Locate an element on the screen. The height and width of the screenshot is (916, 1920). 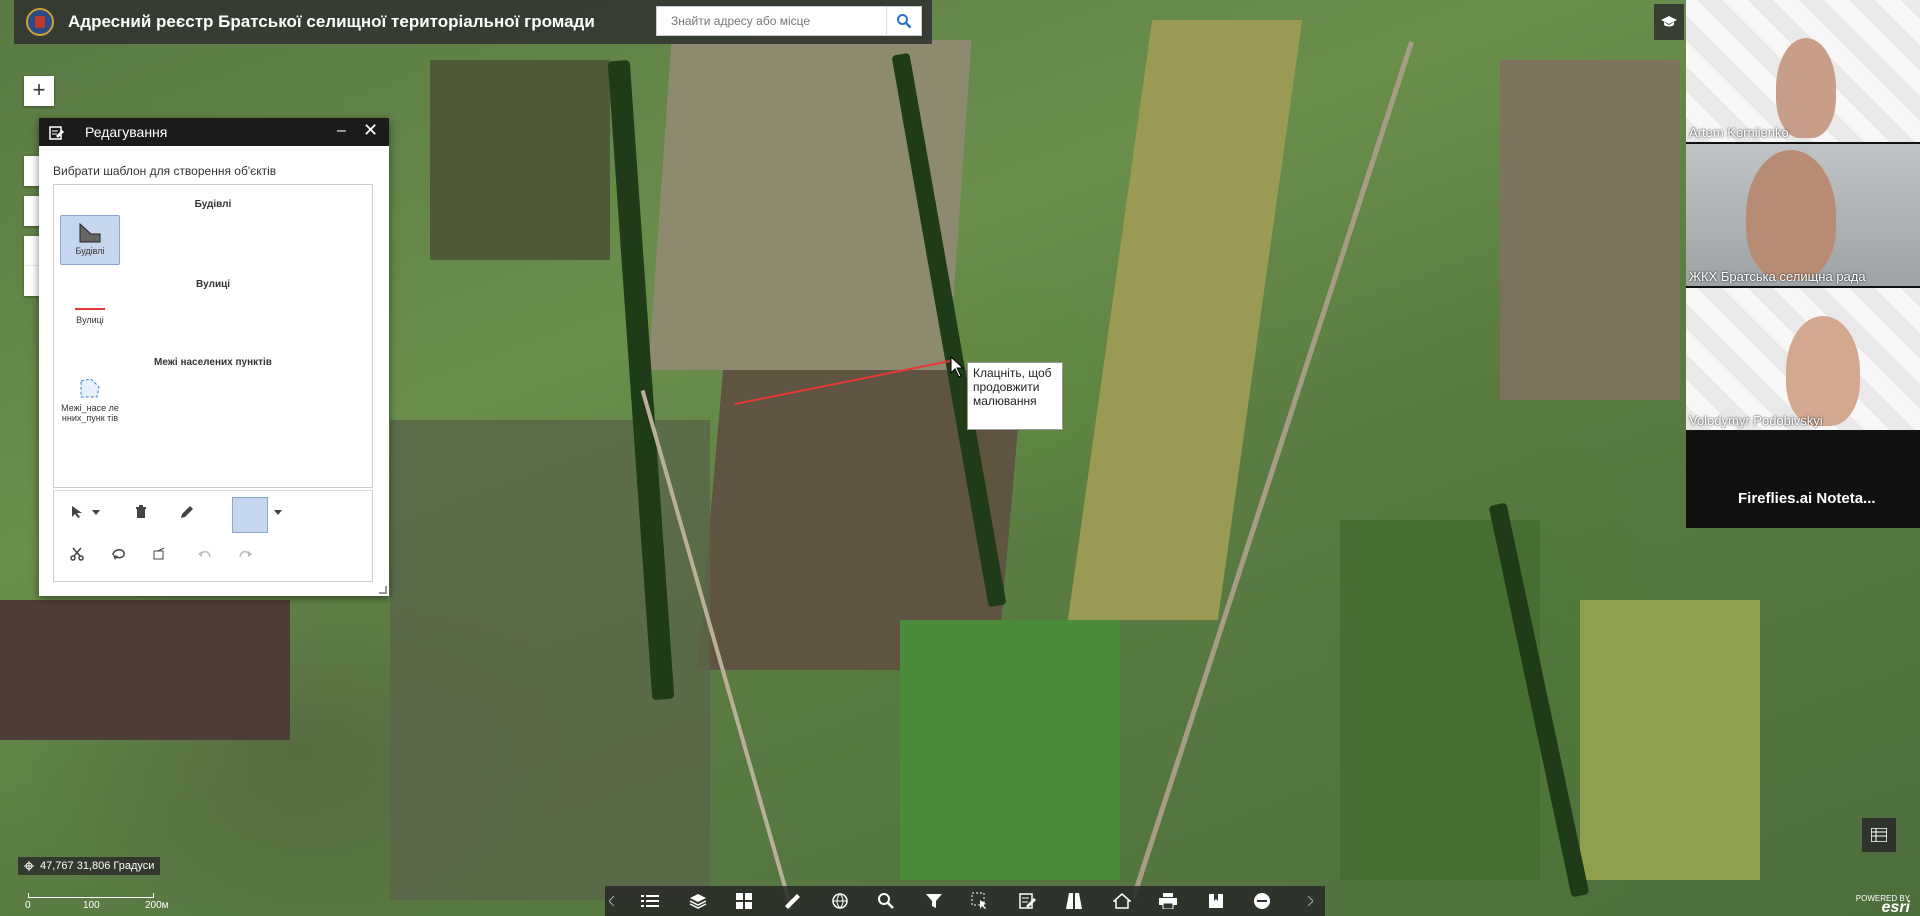
rotate-button is located at coordinates (159, 554).